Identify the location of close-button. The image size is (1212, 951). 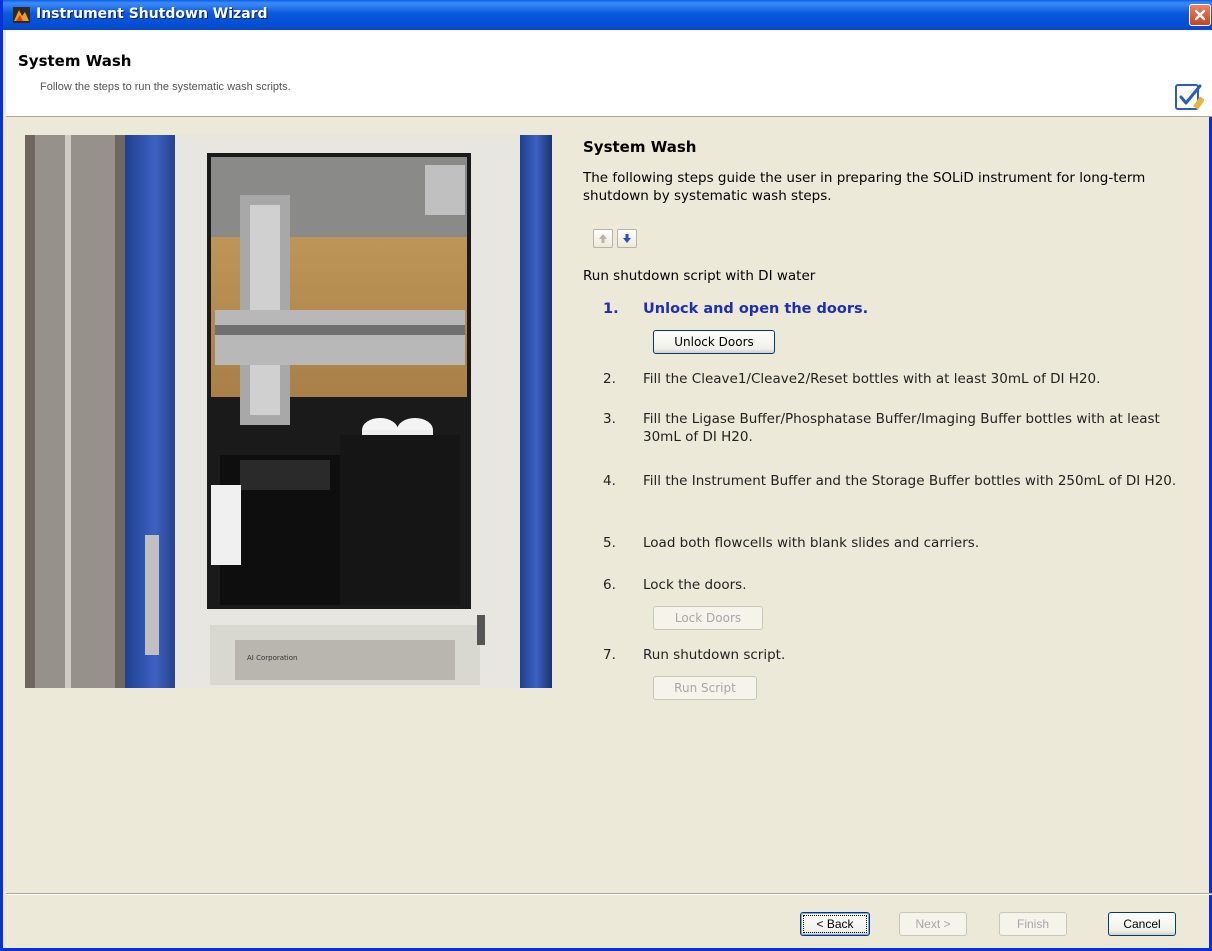
(1200, 15).